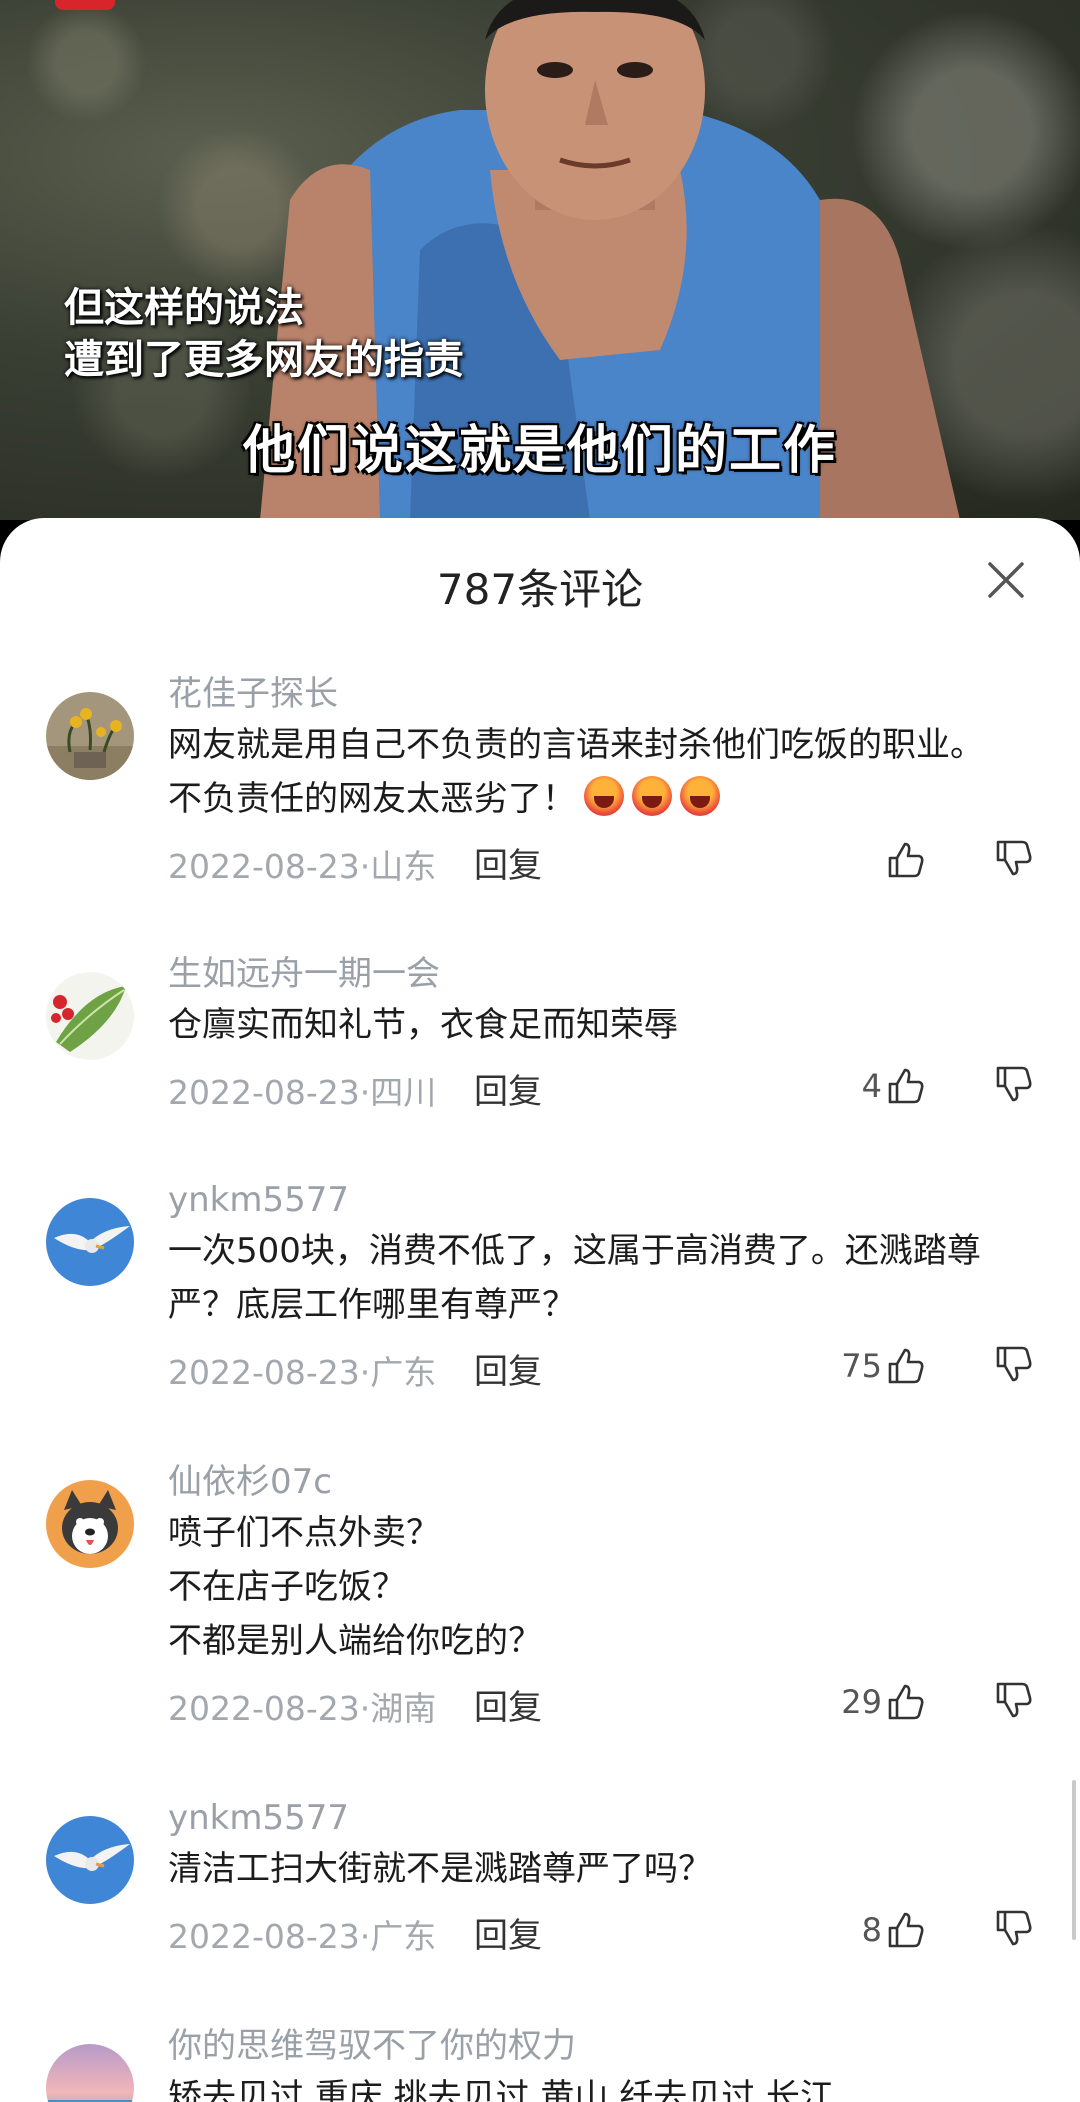 This screenshot has height=2102, width=1080. Describe the element at coordinates (576, 772) in the screenshot. I see `comment-text-content: 网友就是用自己不负责的言语来封杀他们吃饭的职业。 不负责任的网友太恶劣了！` at that location.